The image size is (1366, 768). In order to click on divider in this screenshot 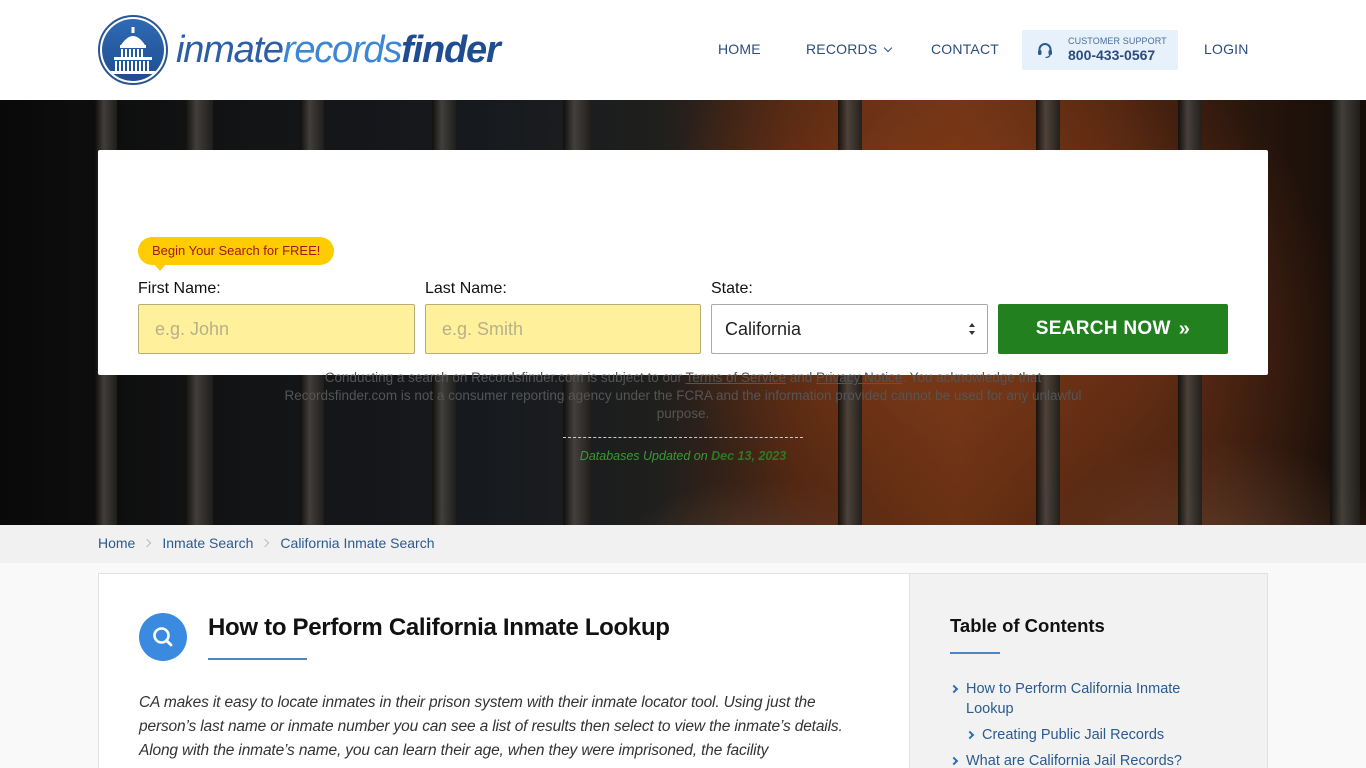, I will do `click(683, 437)`.